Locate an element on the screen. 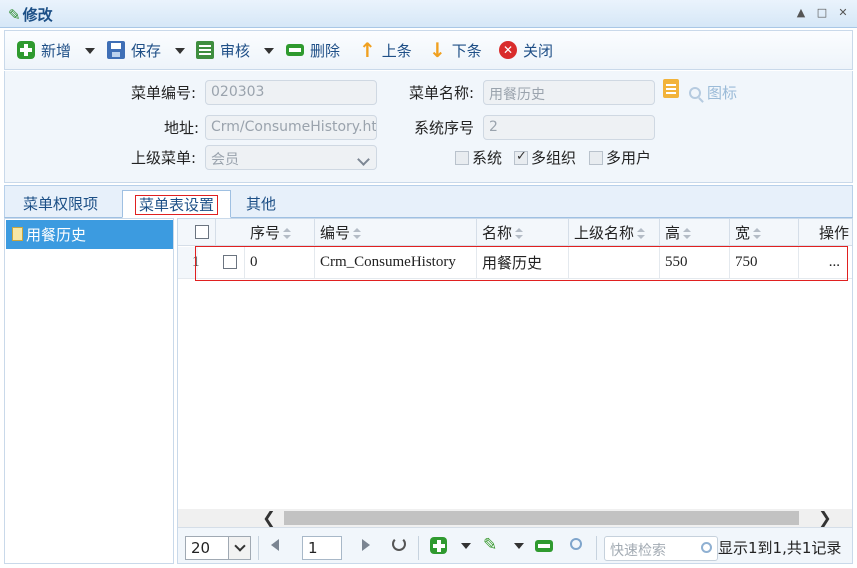  menu-name-label: 菜单名称: is located at coordinates (442, 93).